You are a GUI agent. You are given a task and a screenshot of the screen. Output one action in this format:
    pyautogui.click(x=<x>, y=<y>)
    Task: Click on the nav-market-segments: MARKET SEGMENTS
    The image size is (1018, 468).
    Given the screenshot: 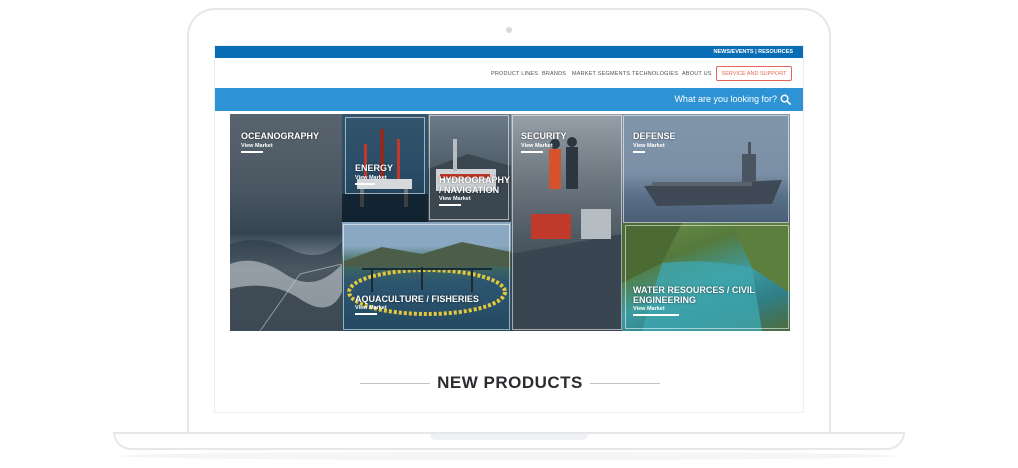 What is the action you would take?
    pyautogui.click(x=601, y=74)
    